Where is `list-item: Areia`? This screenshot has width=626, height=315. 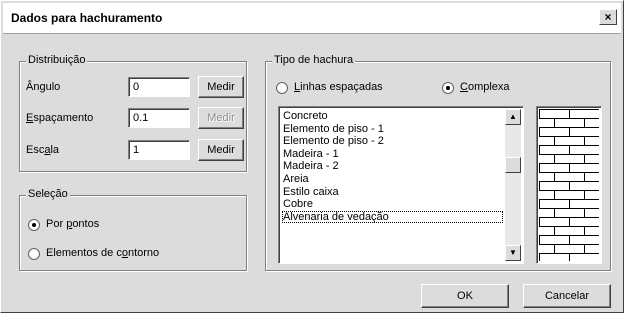
list-item: Areia is located at coordinates (392, 179).